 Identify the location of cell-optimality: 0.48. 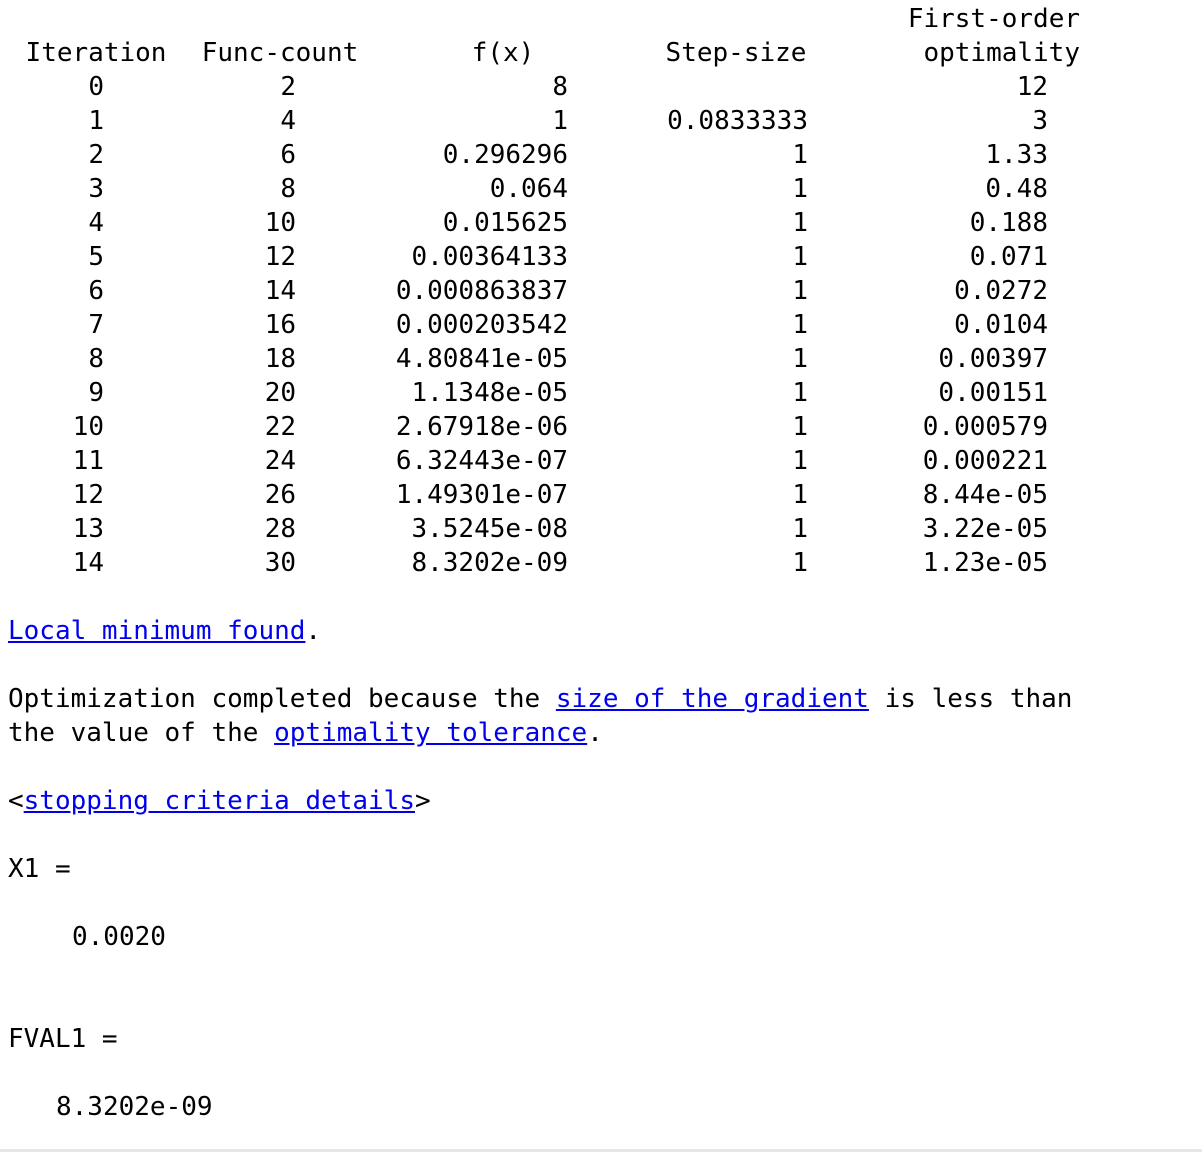
(1016, 189).